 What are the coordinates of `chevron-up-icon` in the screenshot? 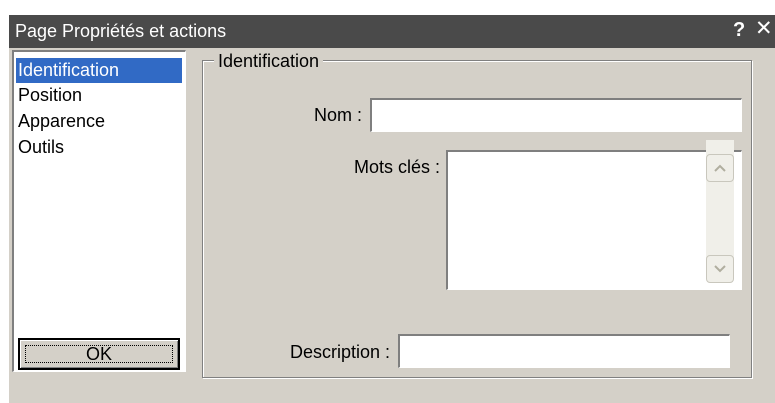 It's located at (720, 168).